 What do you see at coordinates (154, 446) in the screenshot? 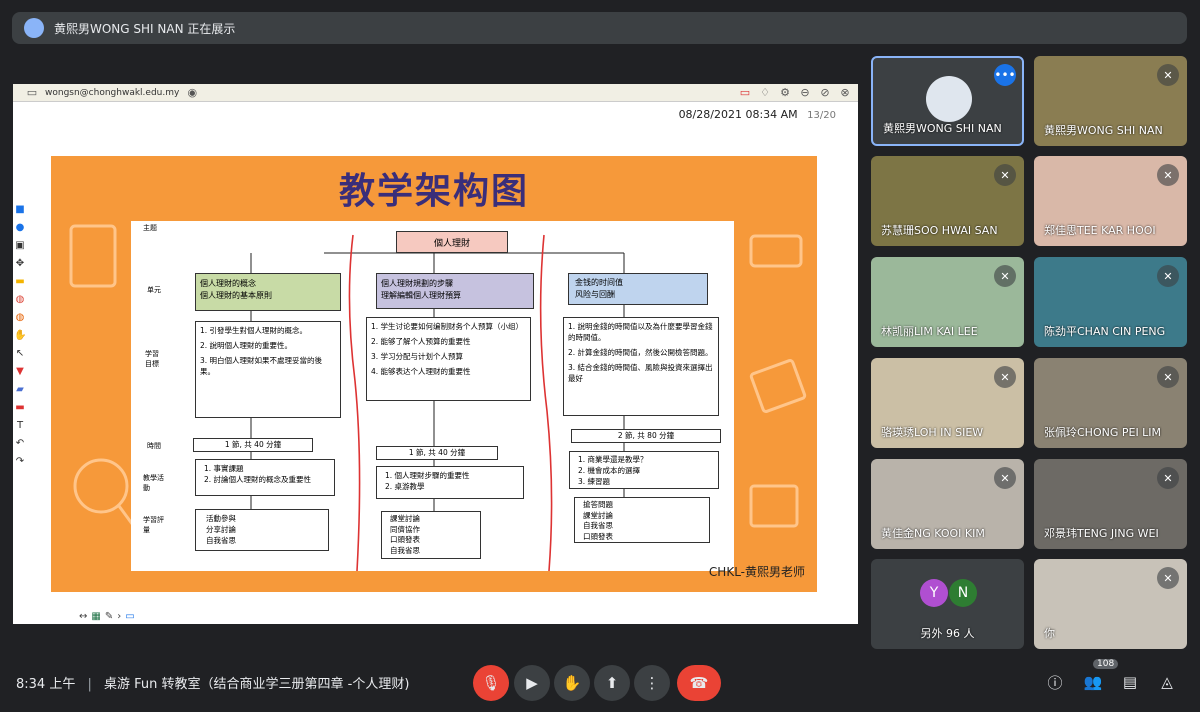
I see `row-label-time: 時間` at bounding box center [154, 446].